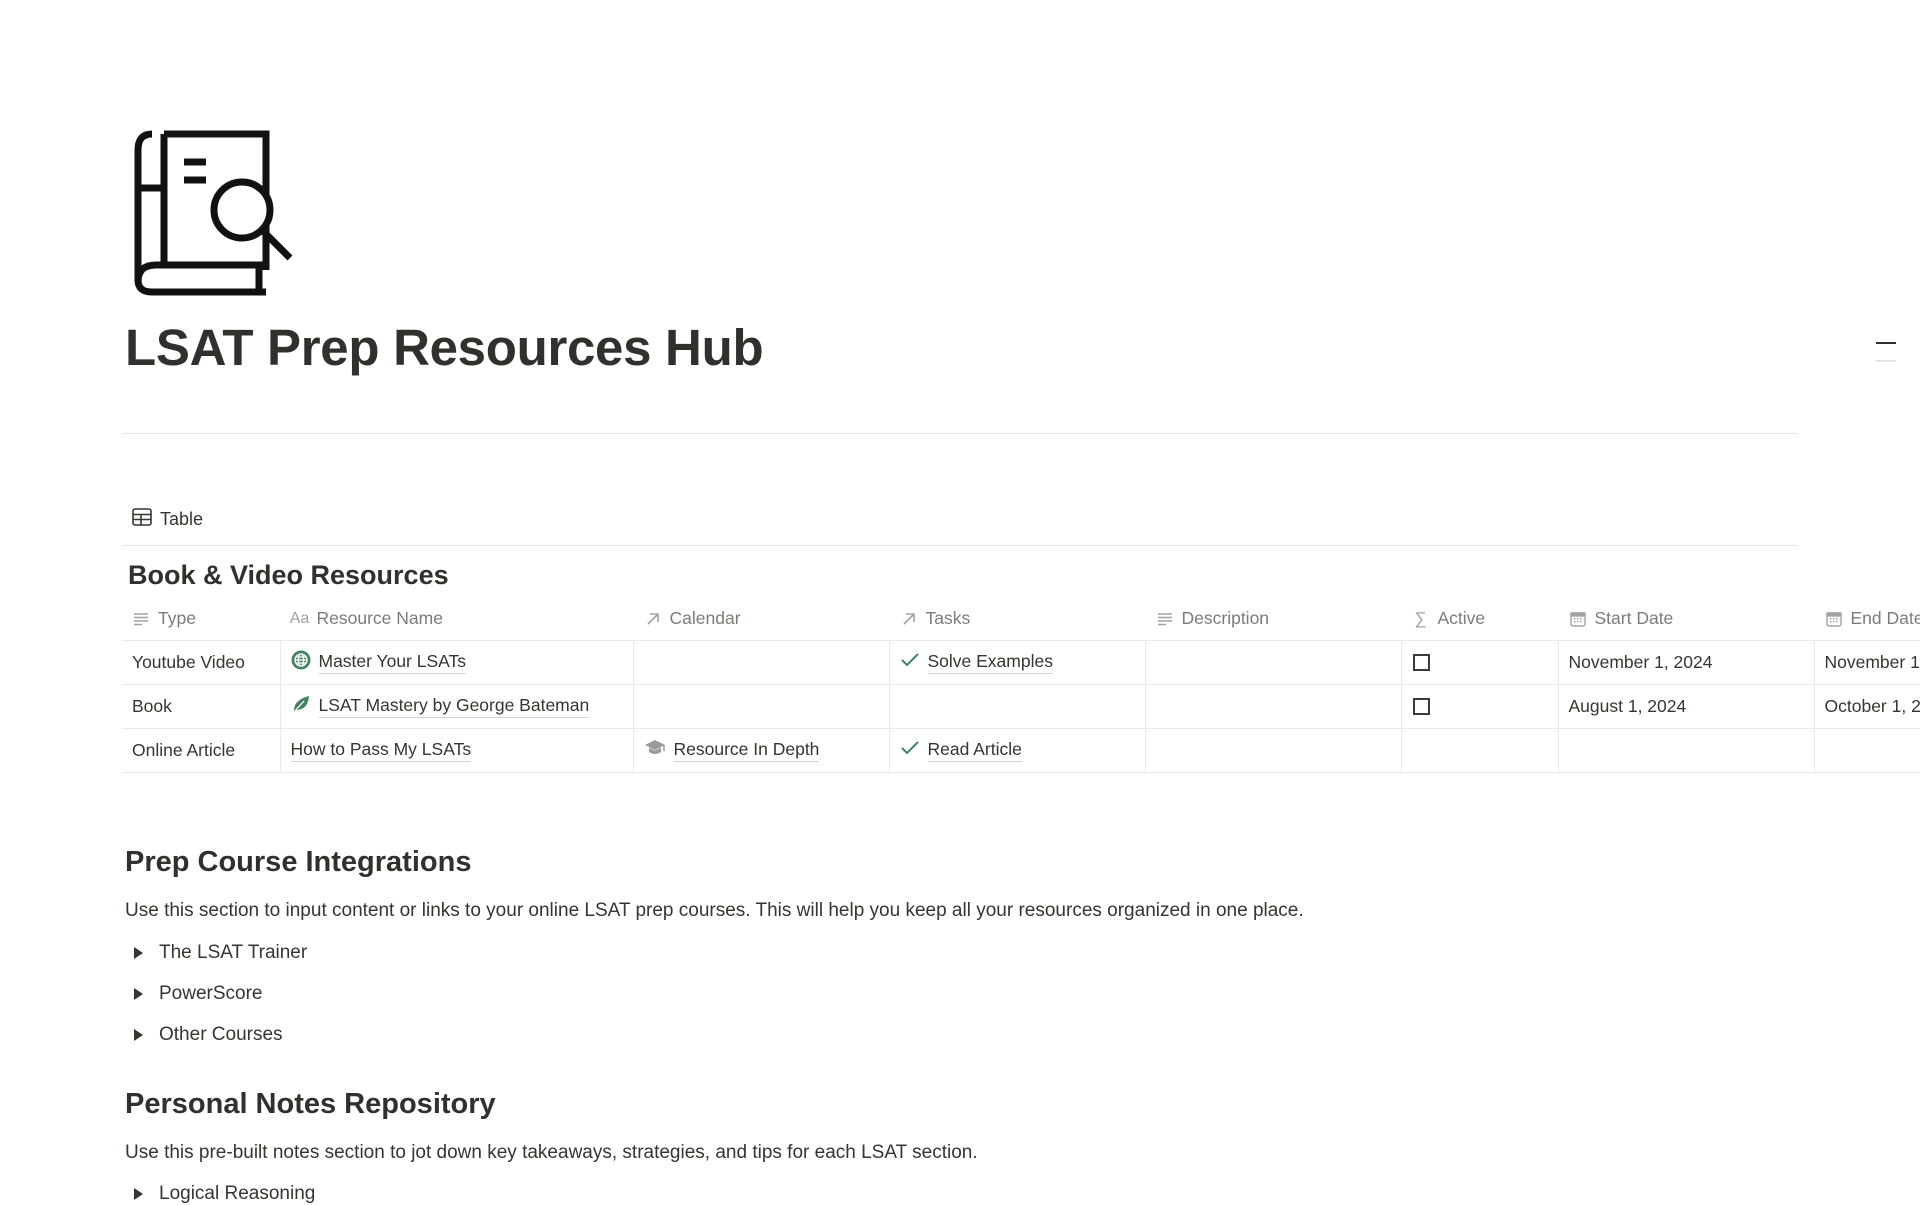 This screenshot has width=1920, height=1205. What do you see at coordinates (142, 519) in the screenshot?
I see `table-icon` at bounding box center [142, 519].